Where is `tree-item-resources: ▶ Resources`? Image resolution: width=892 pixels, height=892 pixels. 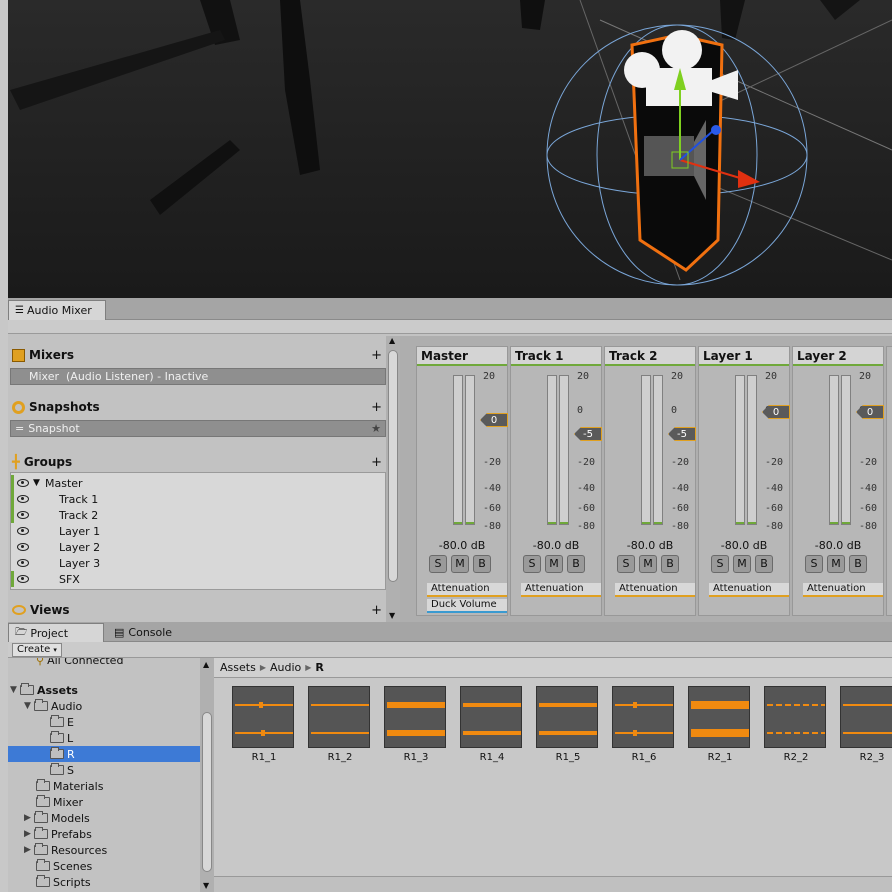 tree-item-resources: ▶ Resources is located at coordinates (104, 850).